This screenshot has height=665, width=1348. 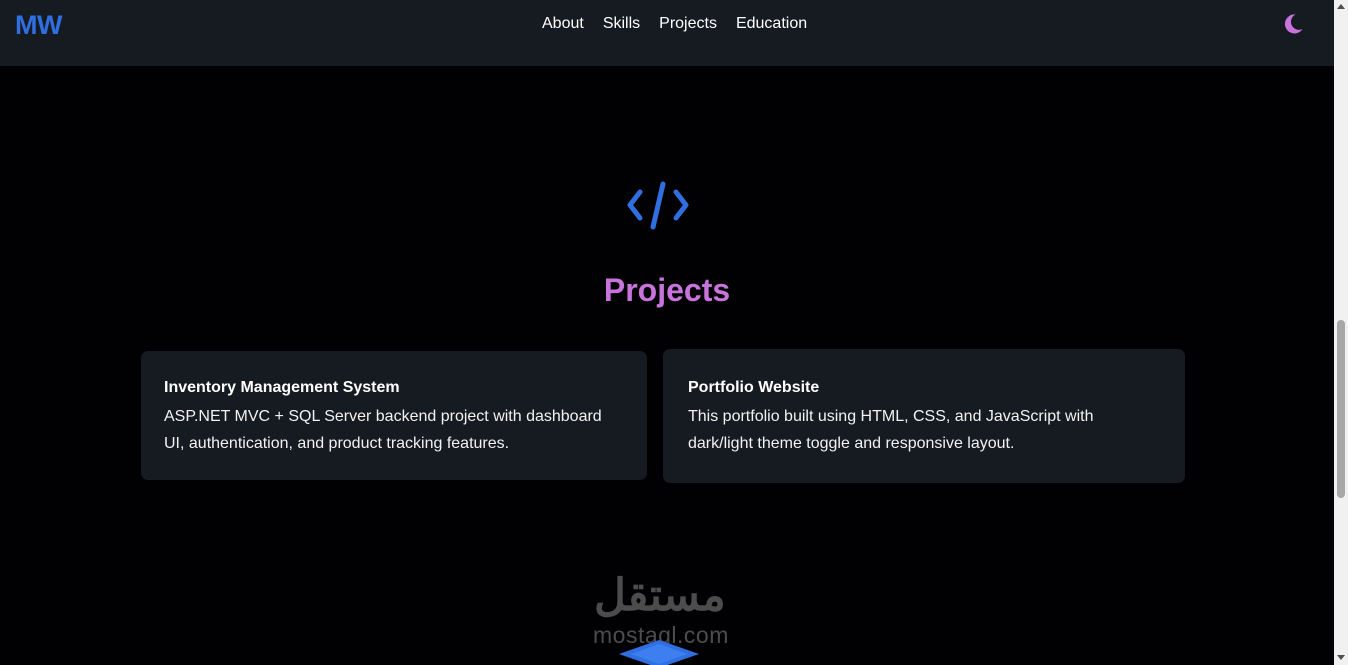 What do you see at coordinates (771, 24) in the screenshot?
I see `nav-link-education: Education` at bounding box center [771, 24].